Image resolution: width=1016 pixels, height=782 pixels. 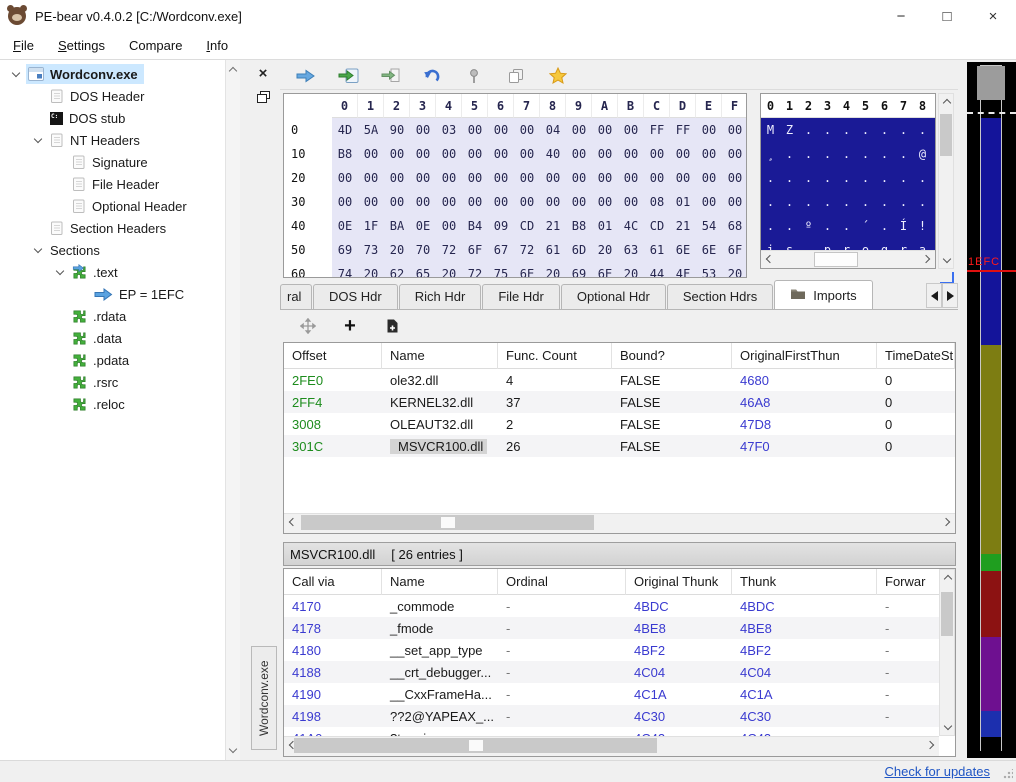 What do you see at coordinates (808, 226) in the screenshot?
I see `ascii-char: º` at bounding box center [808, 226].